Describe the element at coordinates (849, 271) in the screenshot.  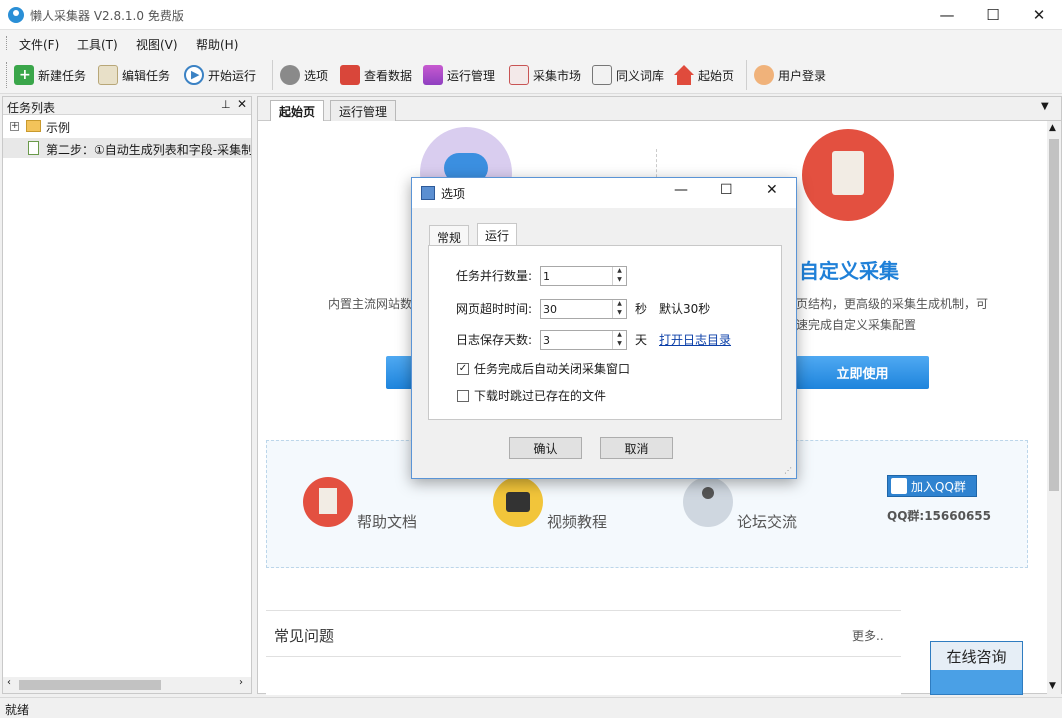
I see `custom-collect-title: 自定义采集` at that location.